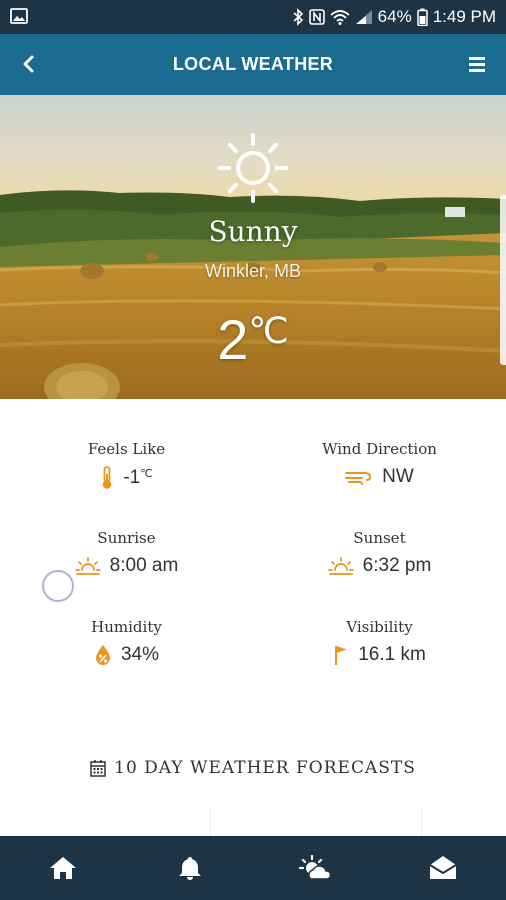 The width and height of the screenshot is (506, 900). What do you see at coordinates (102, 655) in the screenshot?
I see `humidity-icon` at bounding box center [102, 655].